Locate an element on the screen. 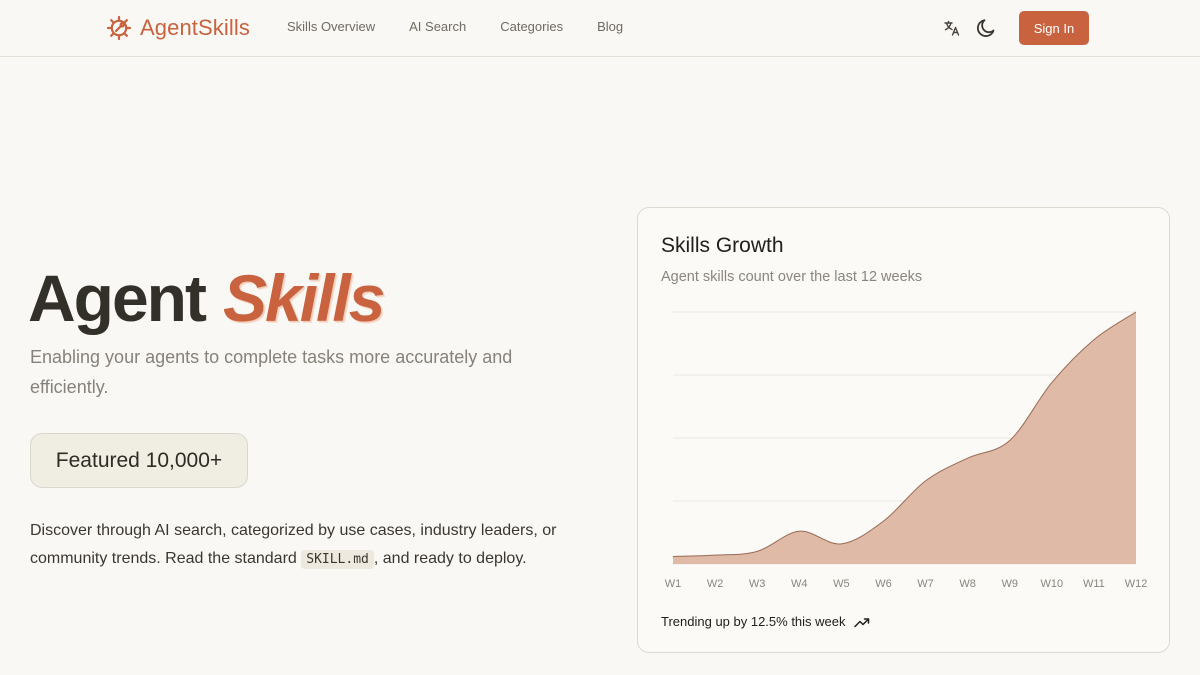 The width and height of the screenshot is (1200, 675). nav-link-blog: Blog is located at coordinates (610, 26).